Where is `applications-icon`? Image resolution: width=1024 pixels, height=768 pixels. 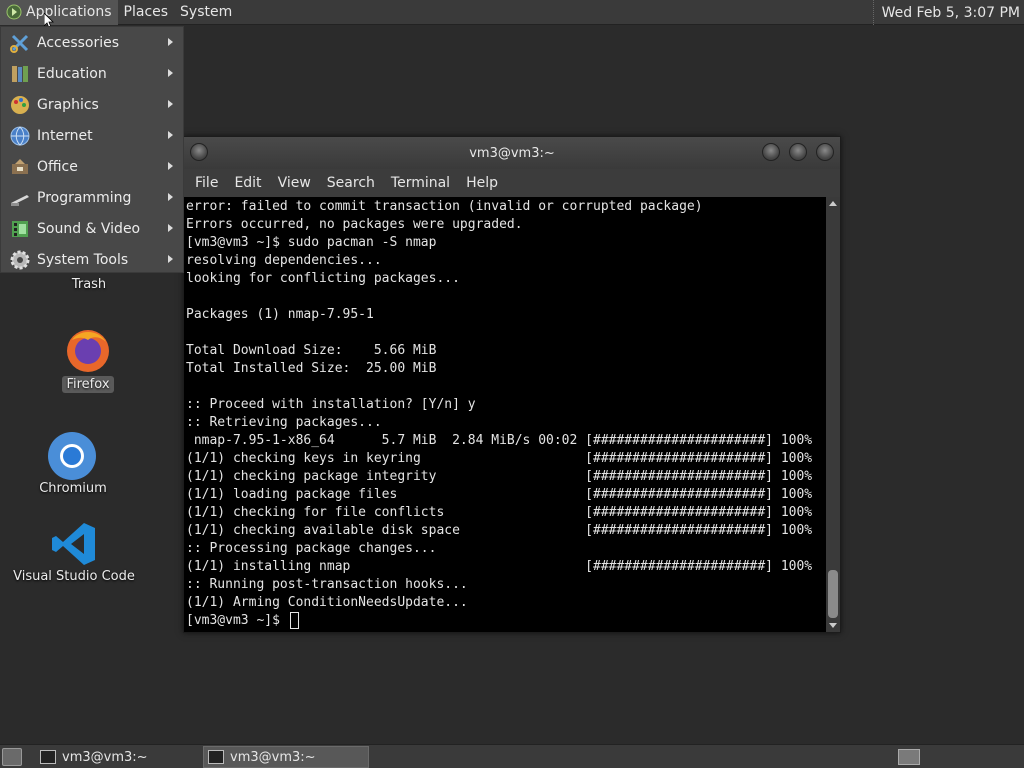 applications-icon is located at coordinates (14, 12).